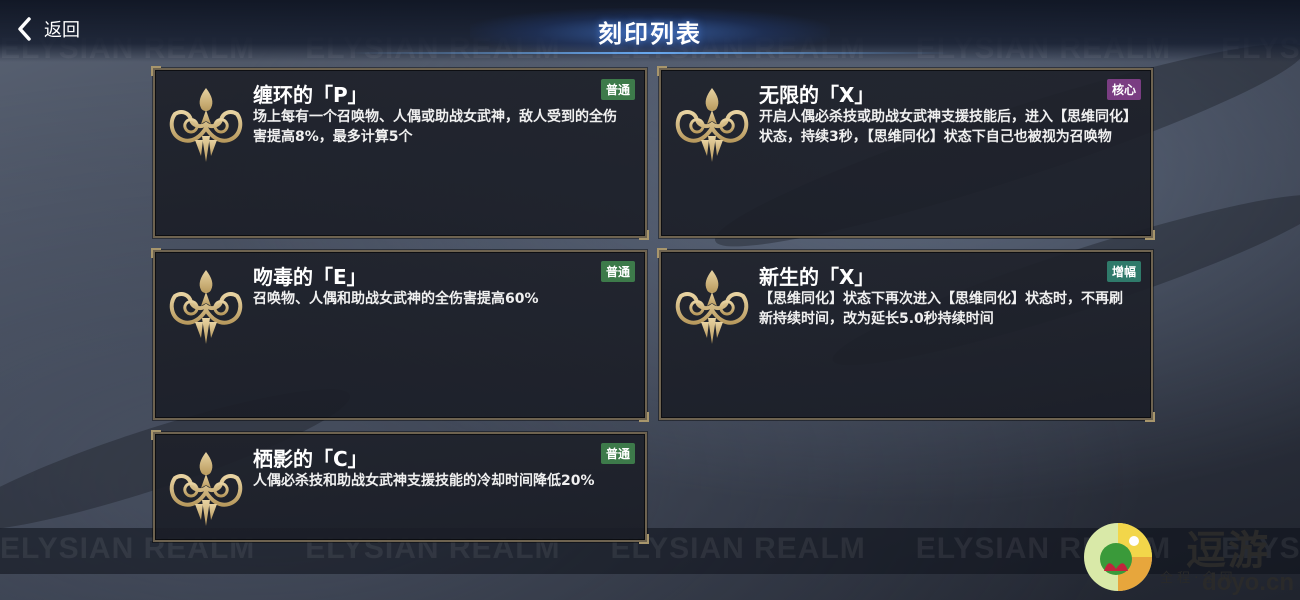  I want to click on page-title: 刻印列表, so click(650, 34).